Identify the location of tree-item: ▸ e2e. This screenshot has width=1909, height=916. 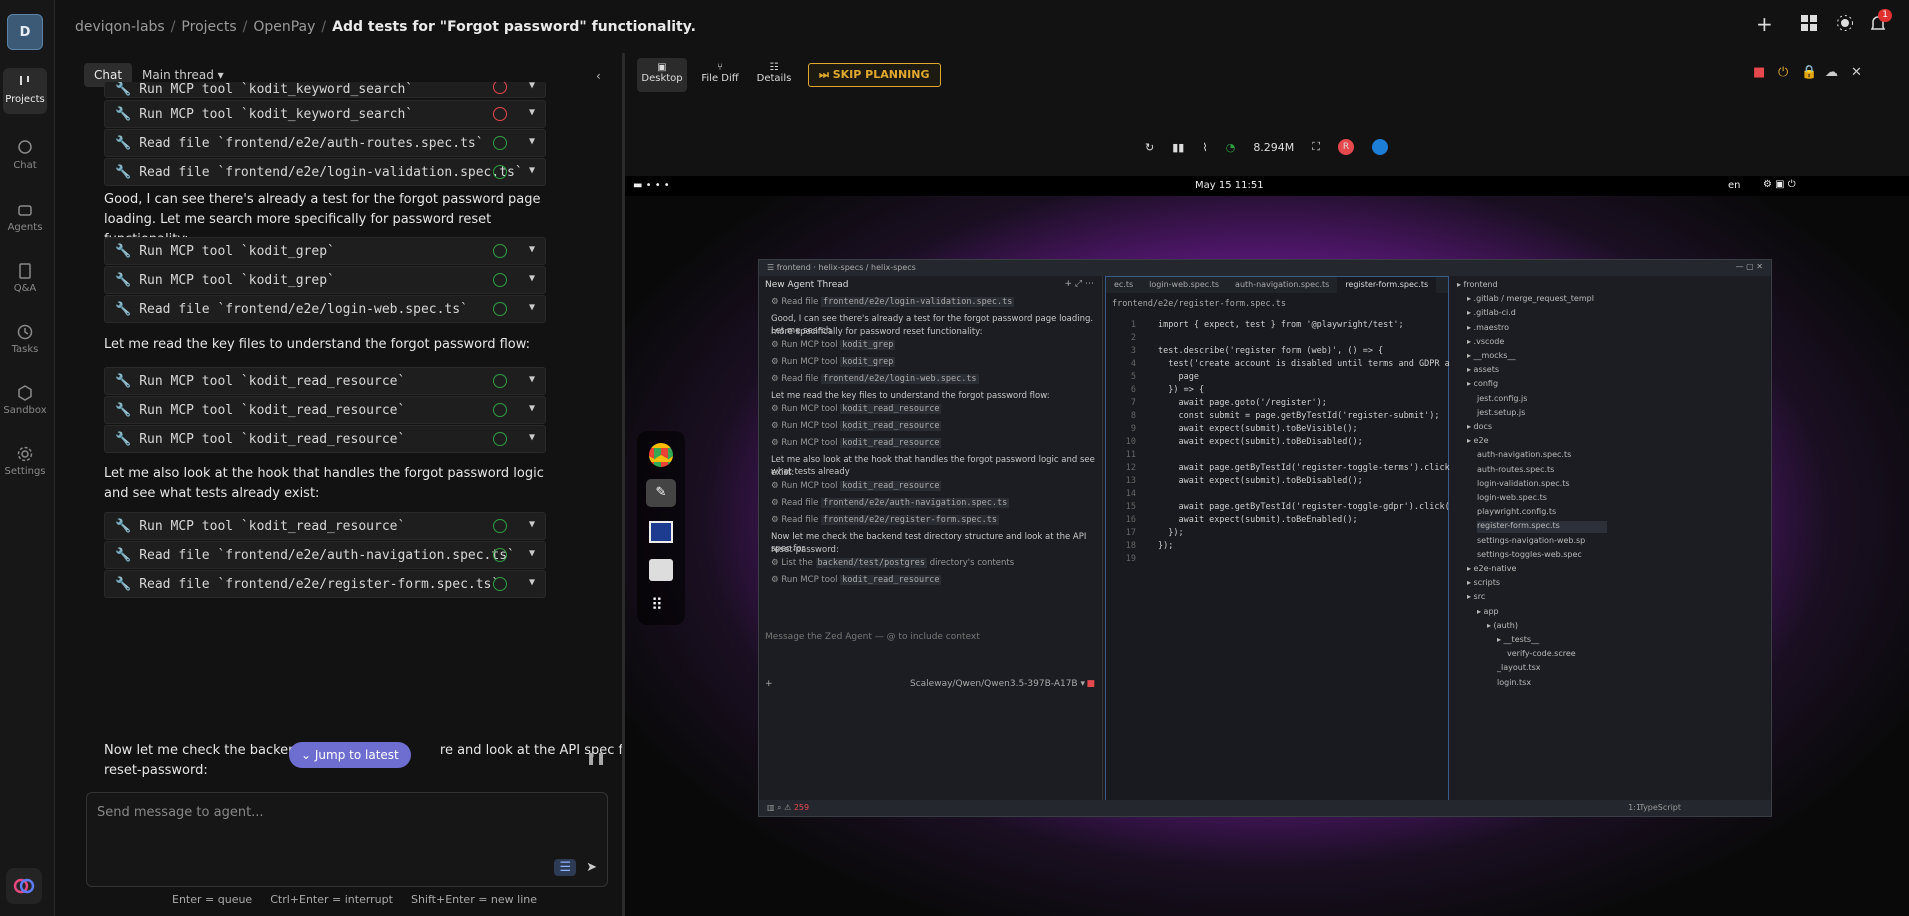
(1478, 442).